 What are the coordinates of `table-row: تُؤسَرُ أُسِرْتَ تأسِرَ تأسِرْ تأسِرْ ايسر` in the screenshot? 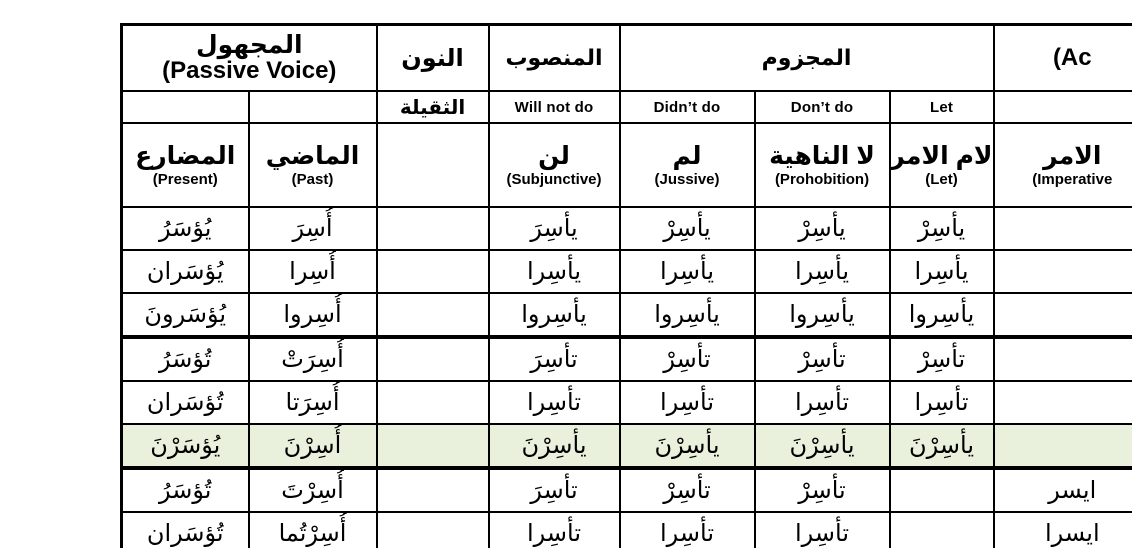 It's located at (626, 490).